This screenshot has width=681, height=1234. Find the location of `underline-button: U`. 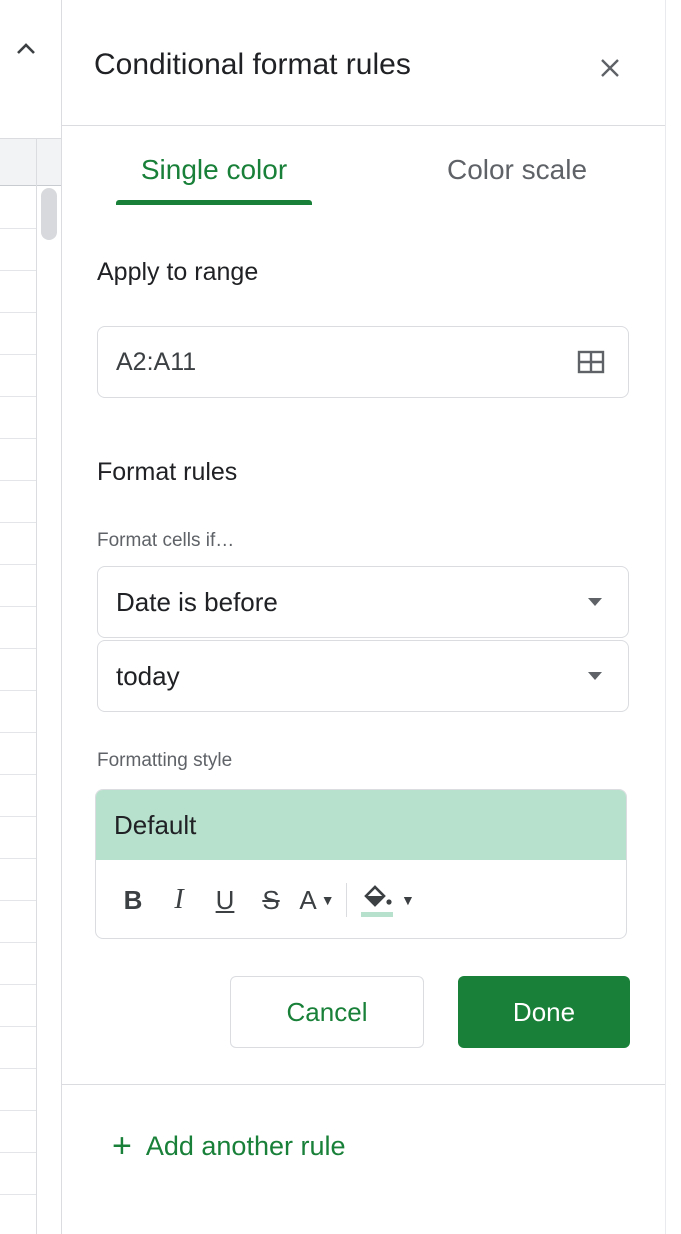

underline-button: U is located at coordinates (225, 900).